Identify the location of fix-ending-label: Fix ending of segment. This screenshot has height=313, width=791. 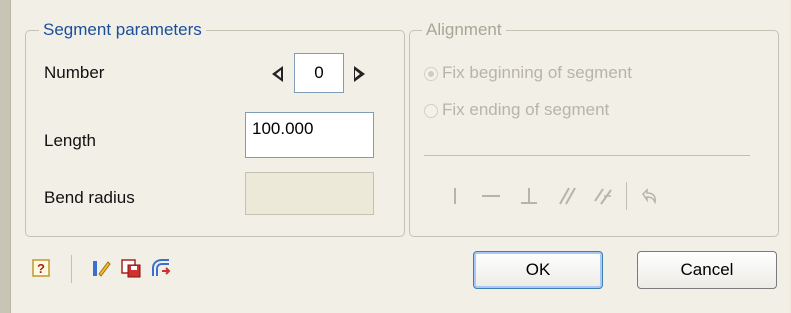
(526, 109).